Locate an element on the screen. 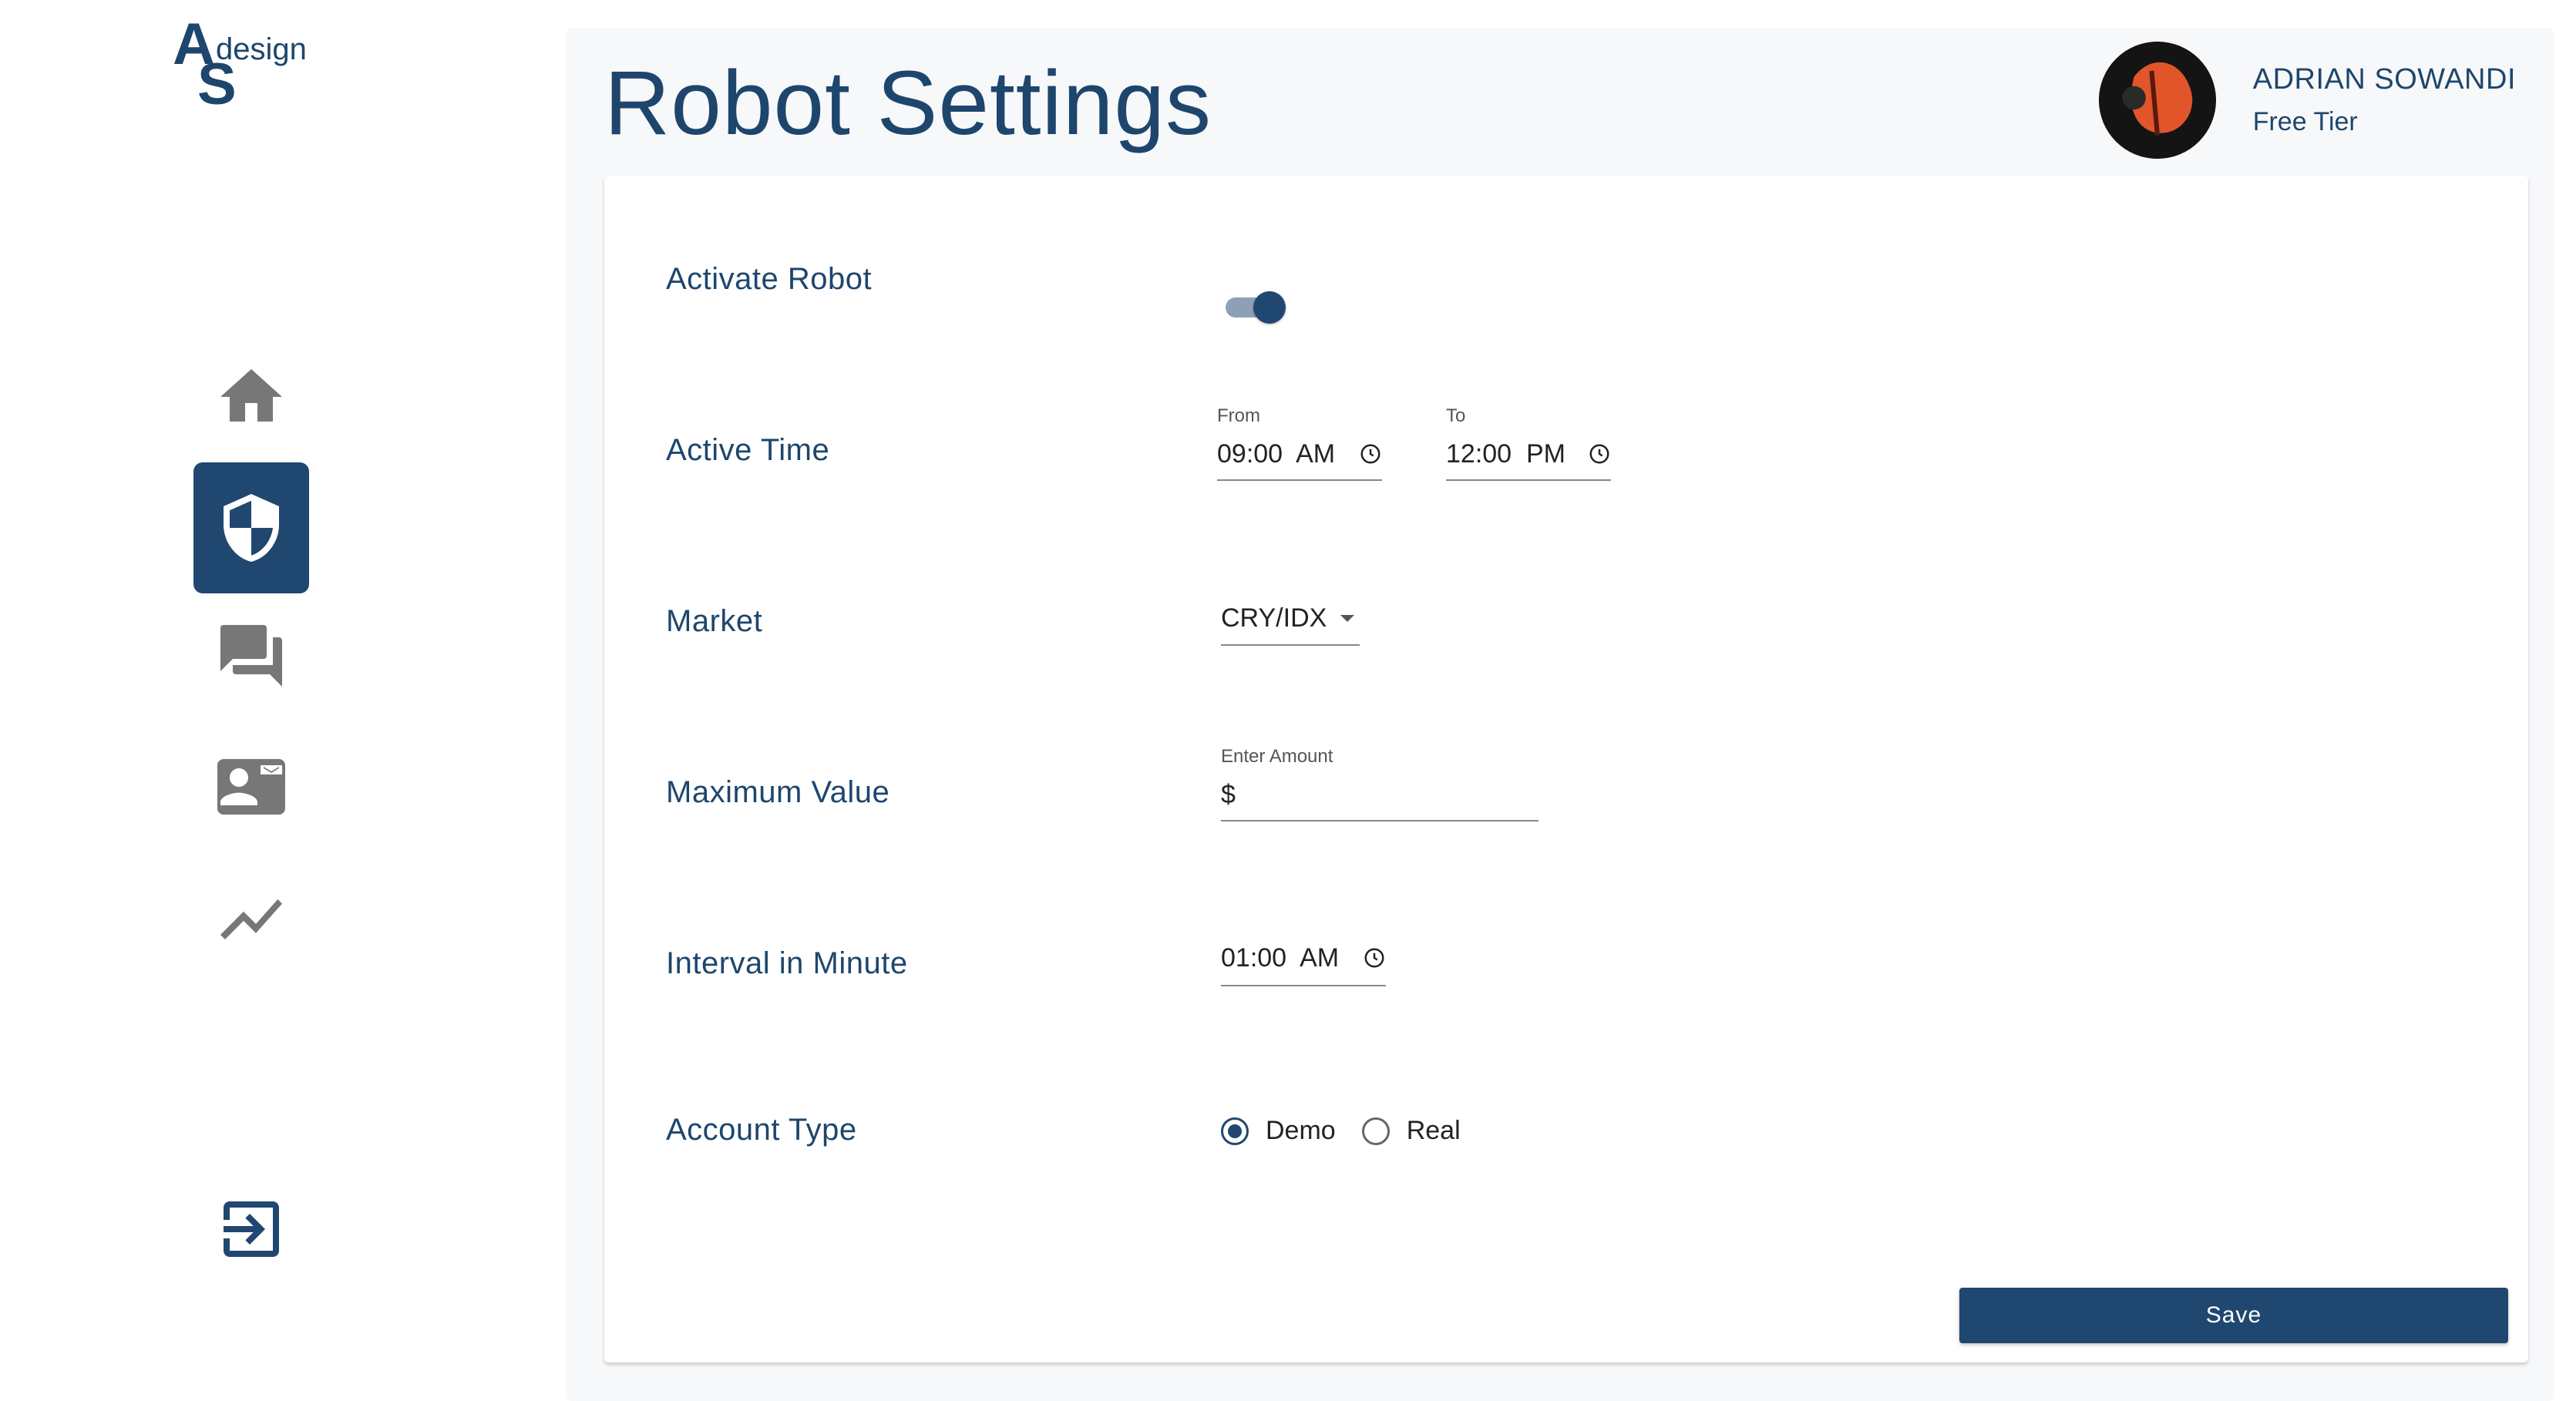 The image size is (2576, 1401). account-type-radio-group: Demo Real is located at coordinates (1354, 1131).